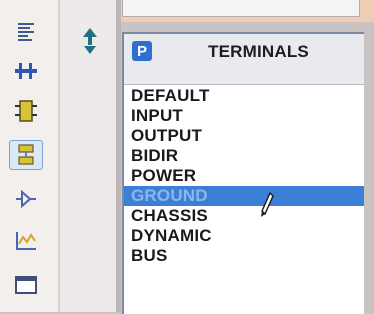 This screenshot has width=374, height=314. Describe the element at coordinates (244, 256) in the screenshot. I see `list-item: BUS` at that location.